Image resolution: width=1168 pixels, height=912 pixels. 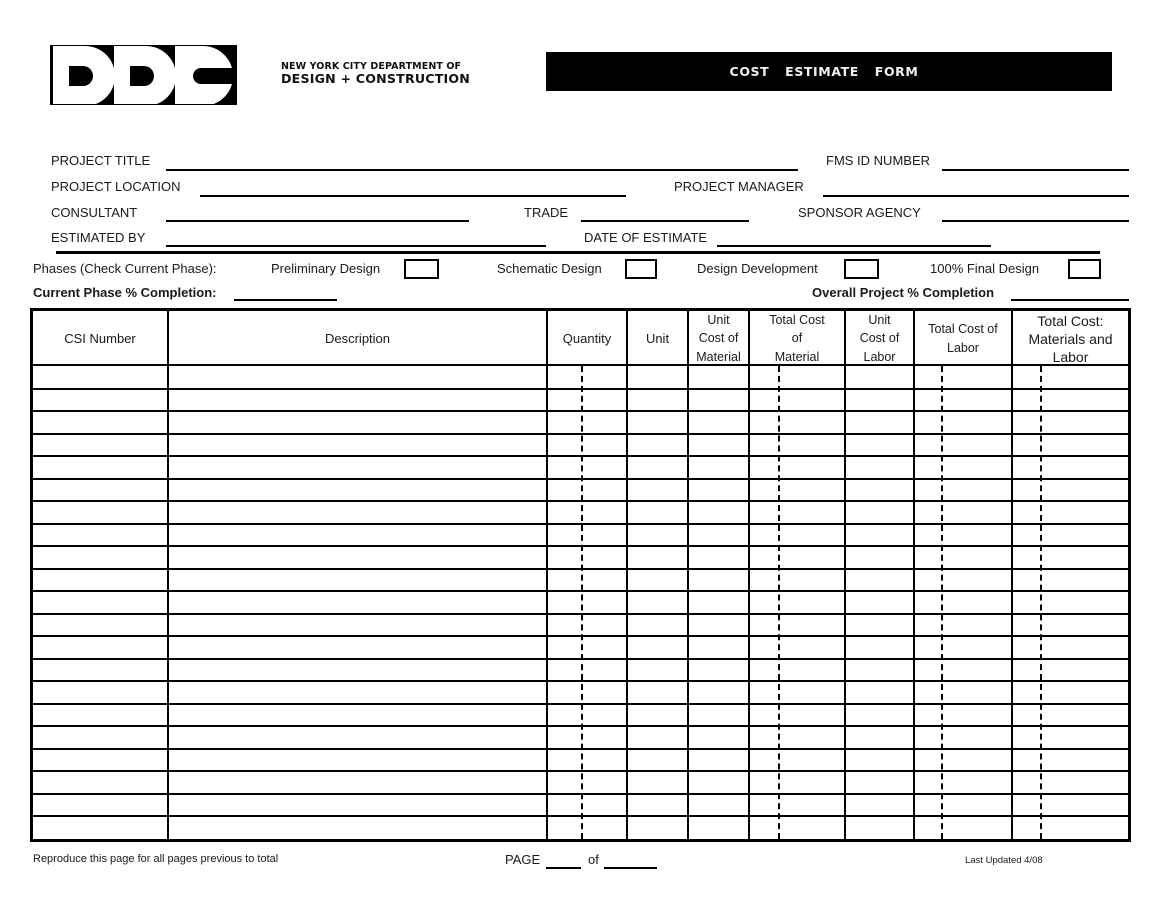 I want to click on page-number-field, so click(x=563, y=868).